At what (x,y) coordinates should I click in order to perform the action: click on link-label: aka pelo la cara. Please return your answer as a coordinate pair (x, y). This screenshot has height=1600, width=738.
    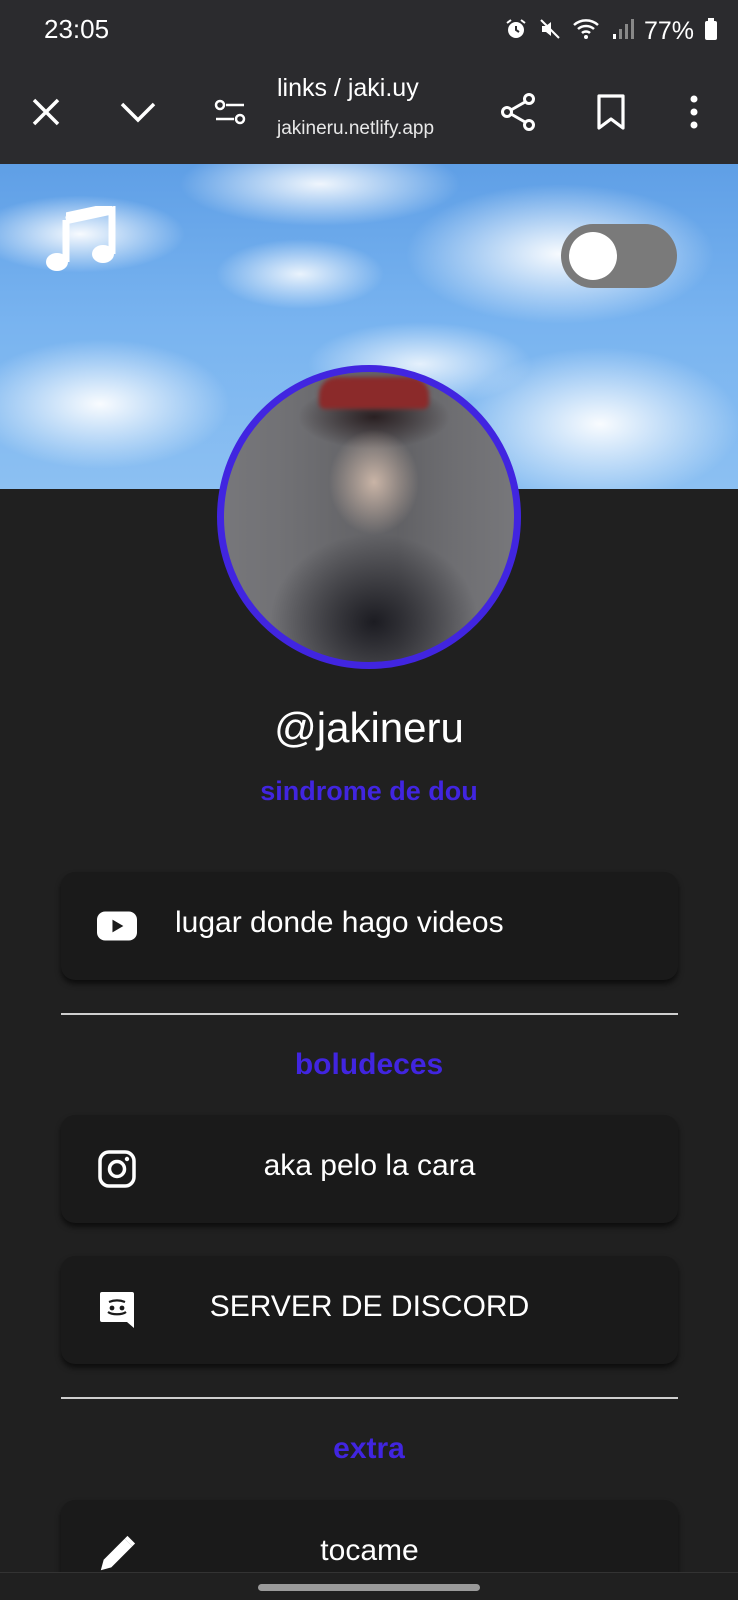
    Looking at the image, I should click on (369, 1165).